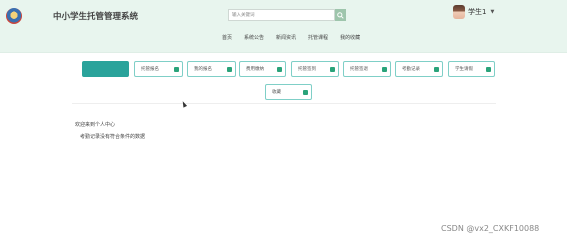 The height and width of the screenshot is (240, 567). I want to click on nav-news: 新闻资讯, so click(286, 37).